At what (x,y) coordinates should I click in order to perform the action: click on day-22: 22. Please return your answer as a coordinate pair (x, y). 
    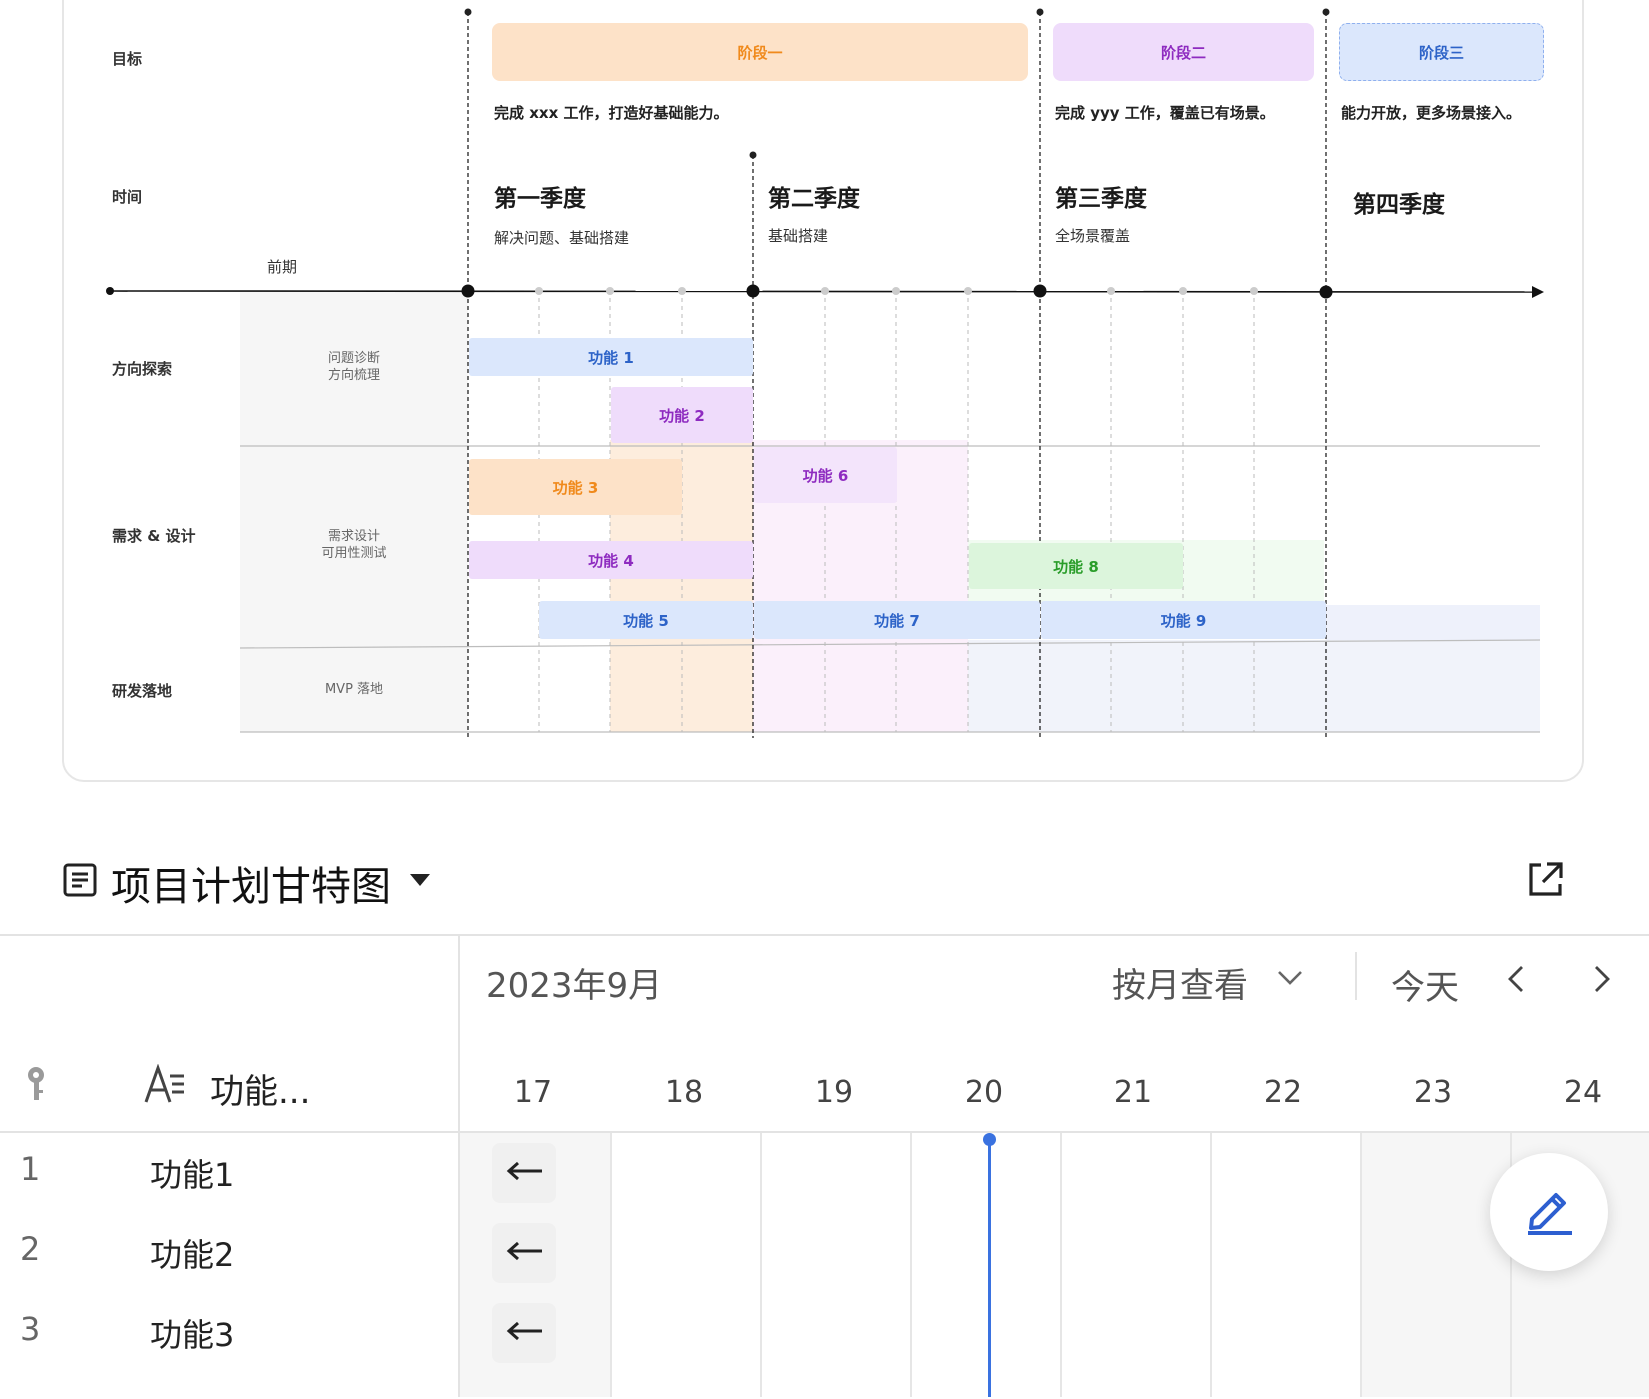
    Looking at the image, I should click on (1283, 1092).